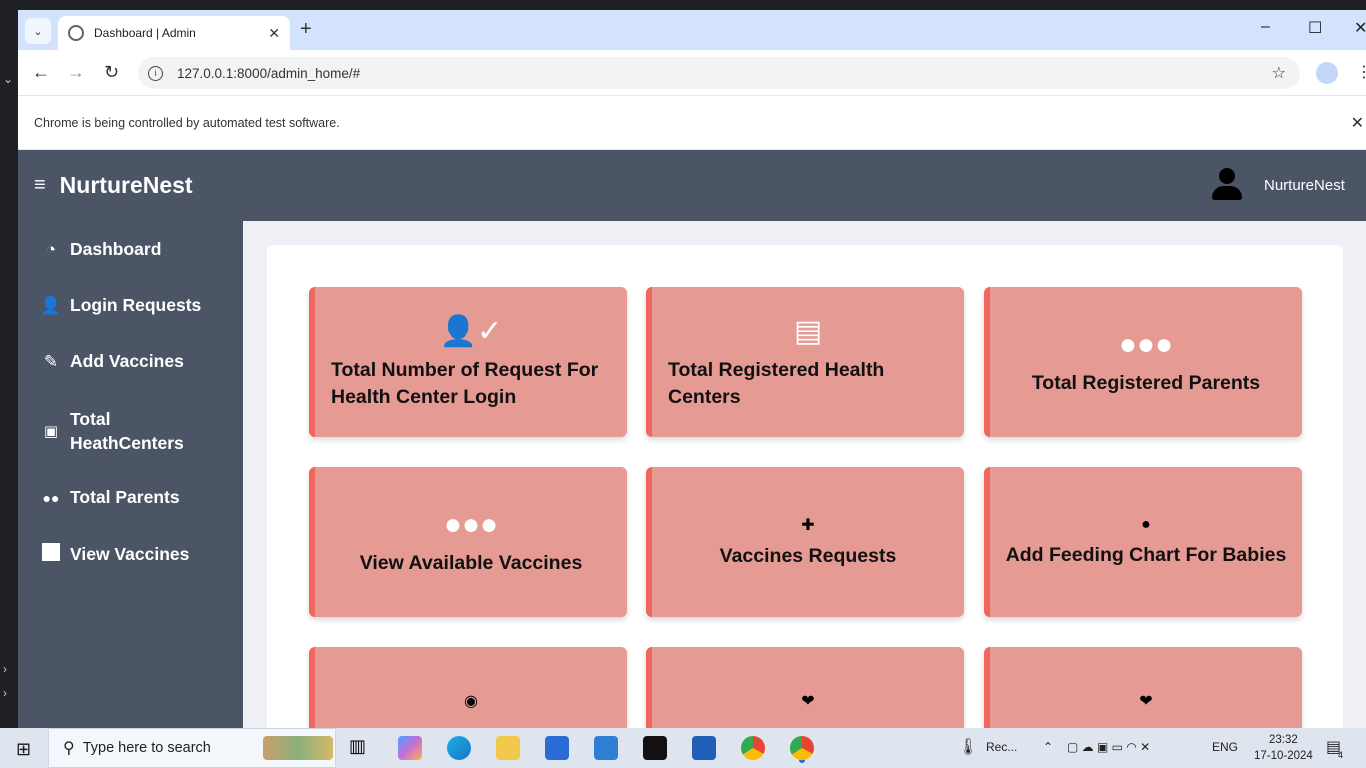 This screenshot has width=1366, height=768. What do you see at coordinates (557, 748) in the screenshot?
I see `store-icon` at bounding box center [557, 748].